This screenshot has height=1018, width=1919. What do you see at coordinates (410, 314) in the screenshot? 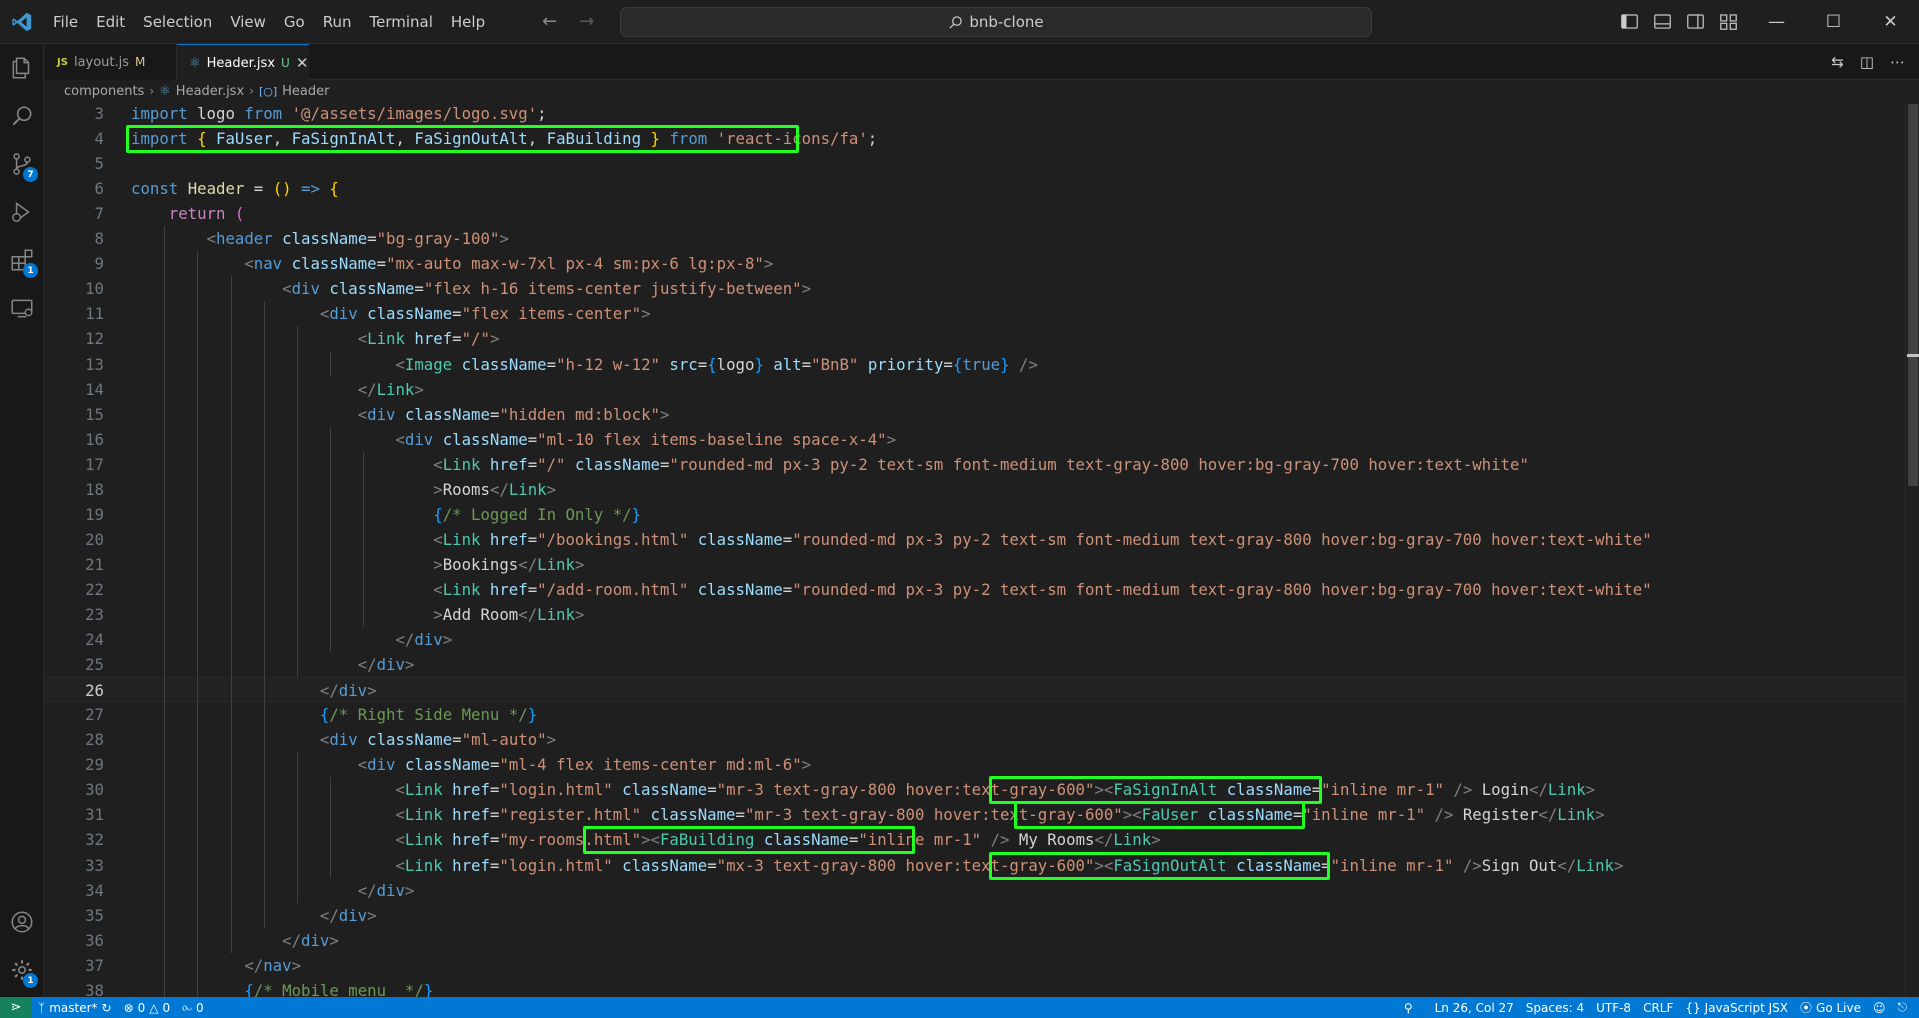
I see `code-token: className` at bounding box center [410, 314].